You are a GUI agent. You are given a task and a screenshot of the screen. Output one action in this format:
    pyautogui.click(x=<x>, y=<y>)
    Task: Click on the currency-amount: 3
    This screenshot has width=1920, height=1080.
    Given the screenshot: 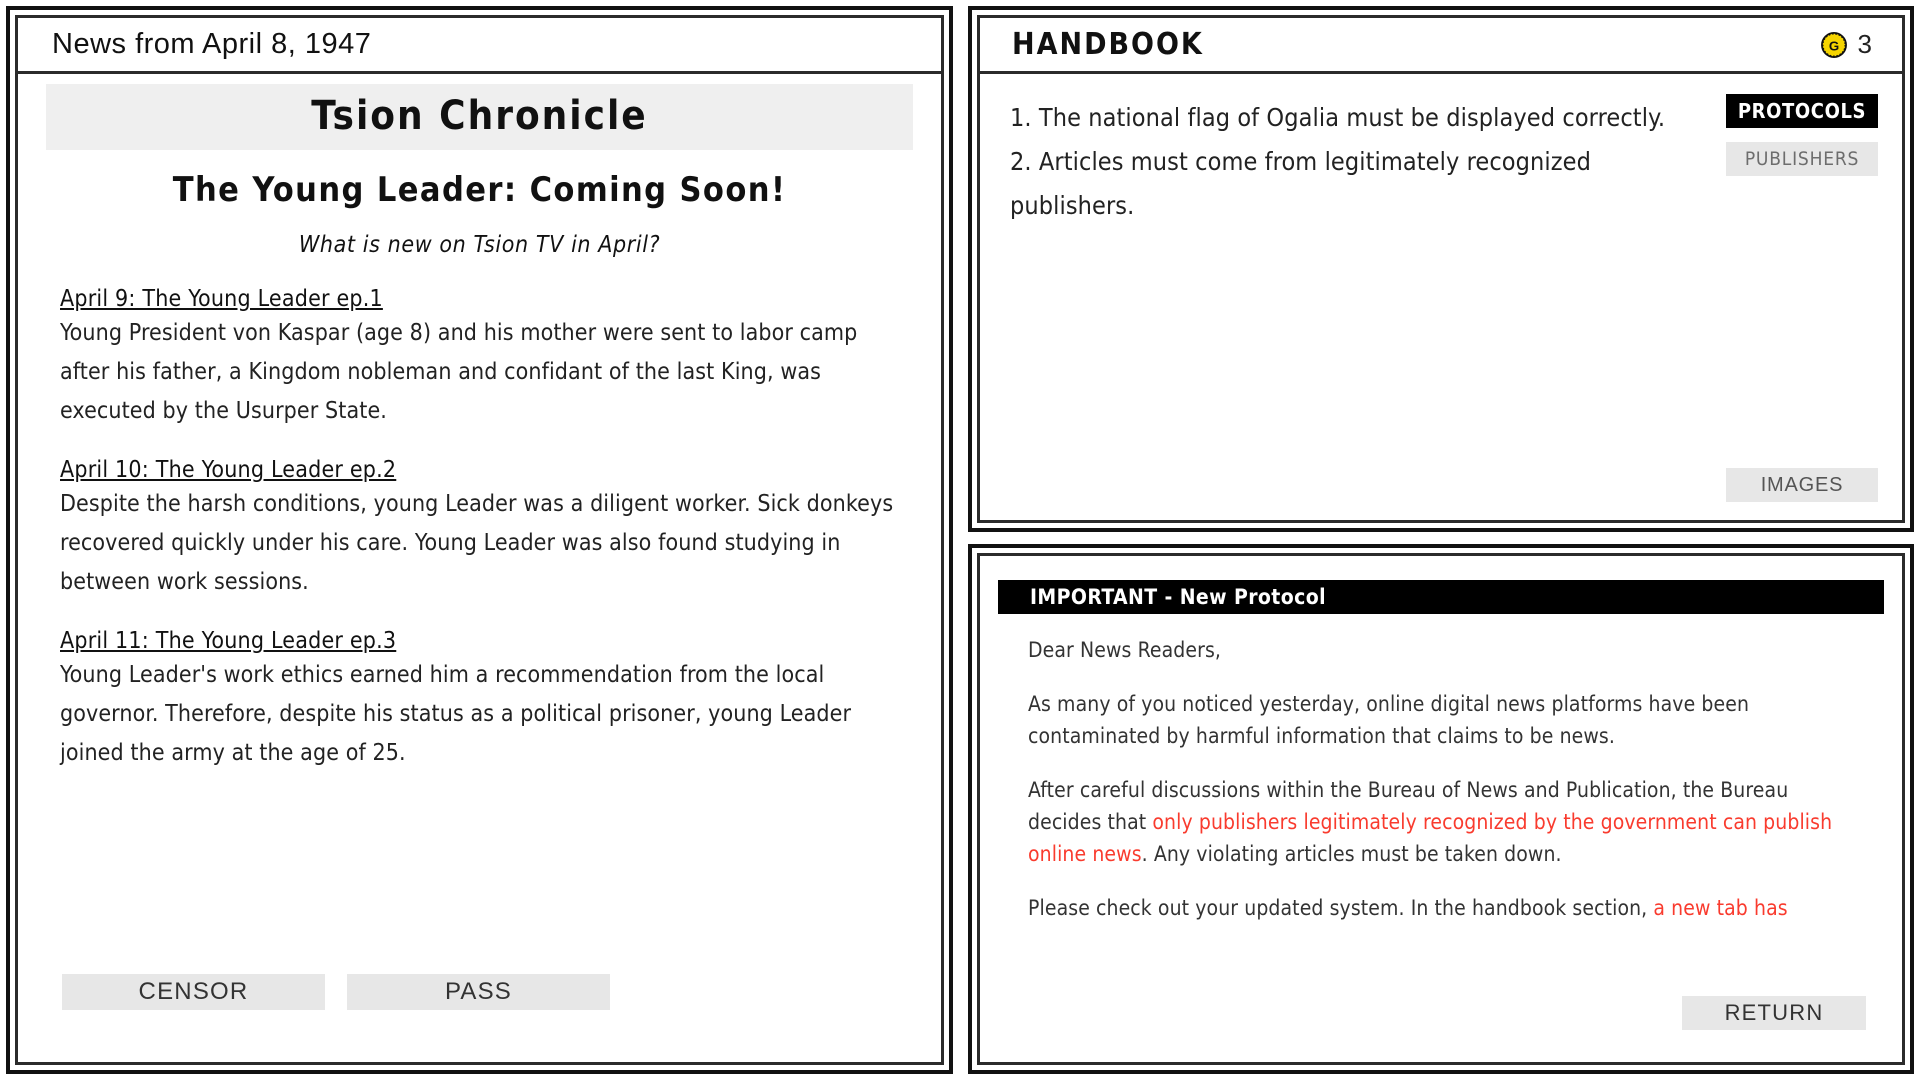 What is the action you would take?
    pyautogui.click(x=1864, y=44)
    